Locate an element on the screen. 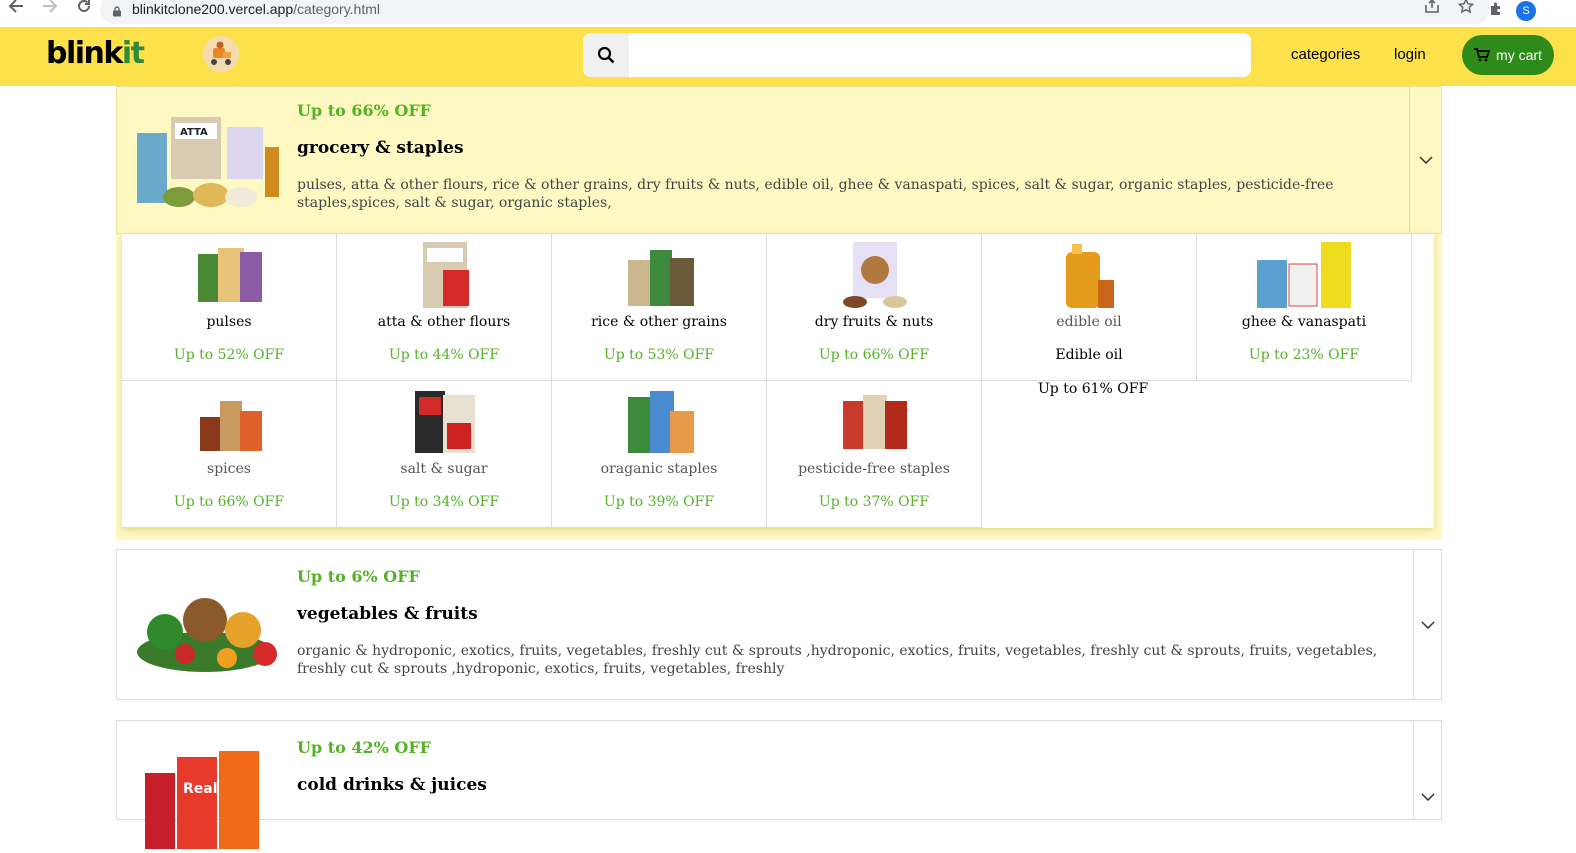  subcategory-item: dry fruits & nuts Up to 66% OFF is located at coordinates (874, 307).